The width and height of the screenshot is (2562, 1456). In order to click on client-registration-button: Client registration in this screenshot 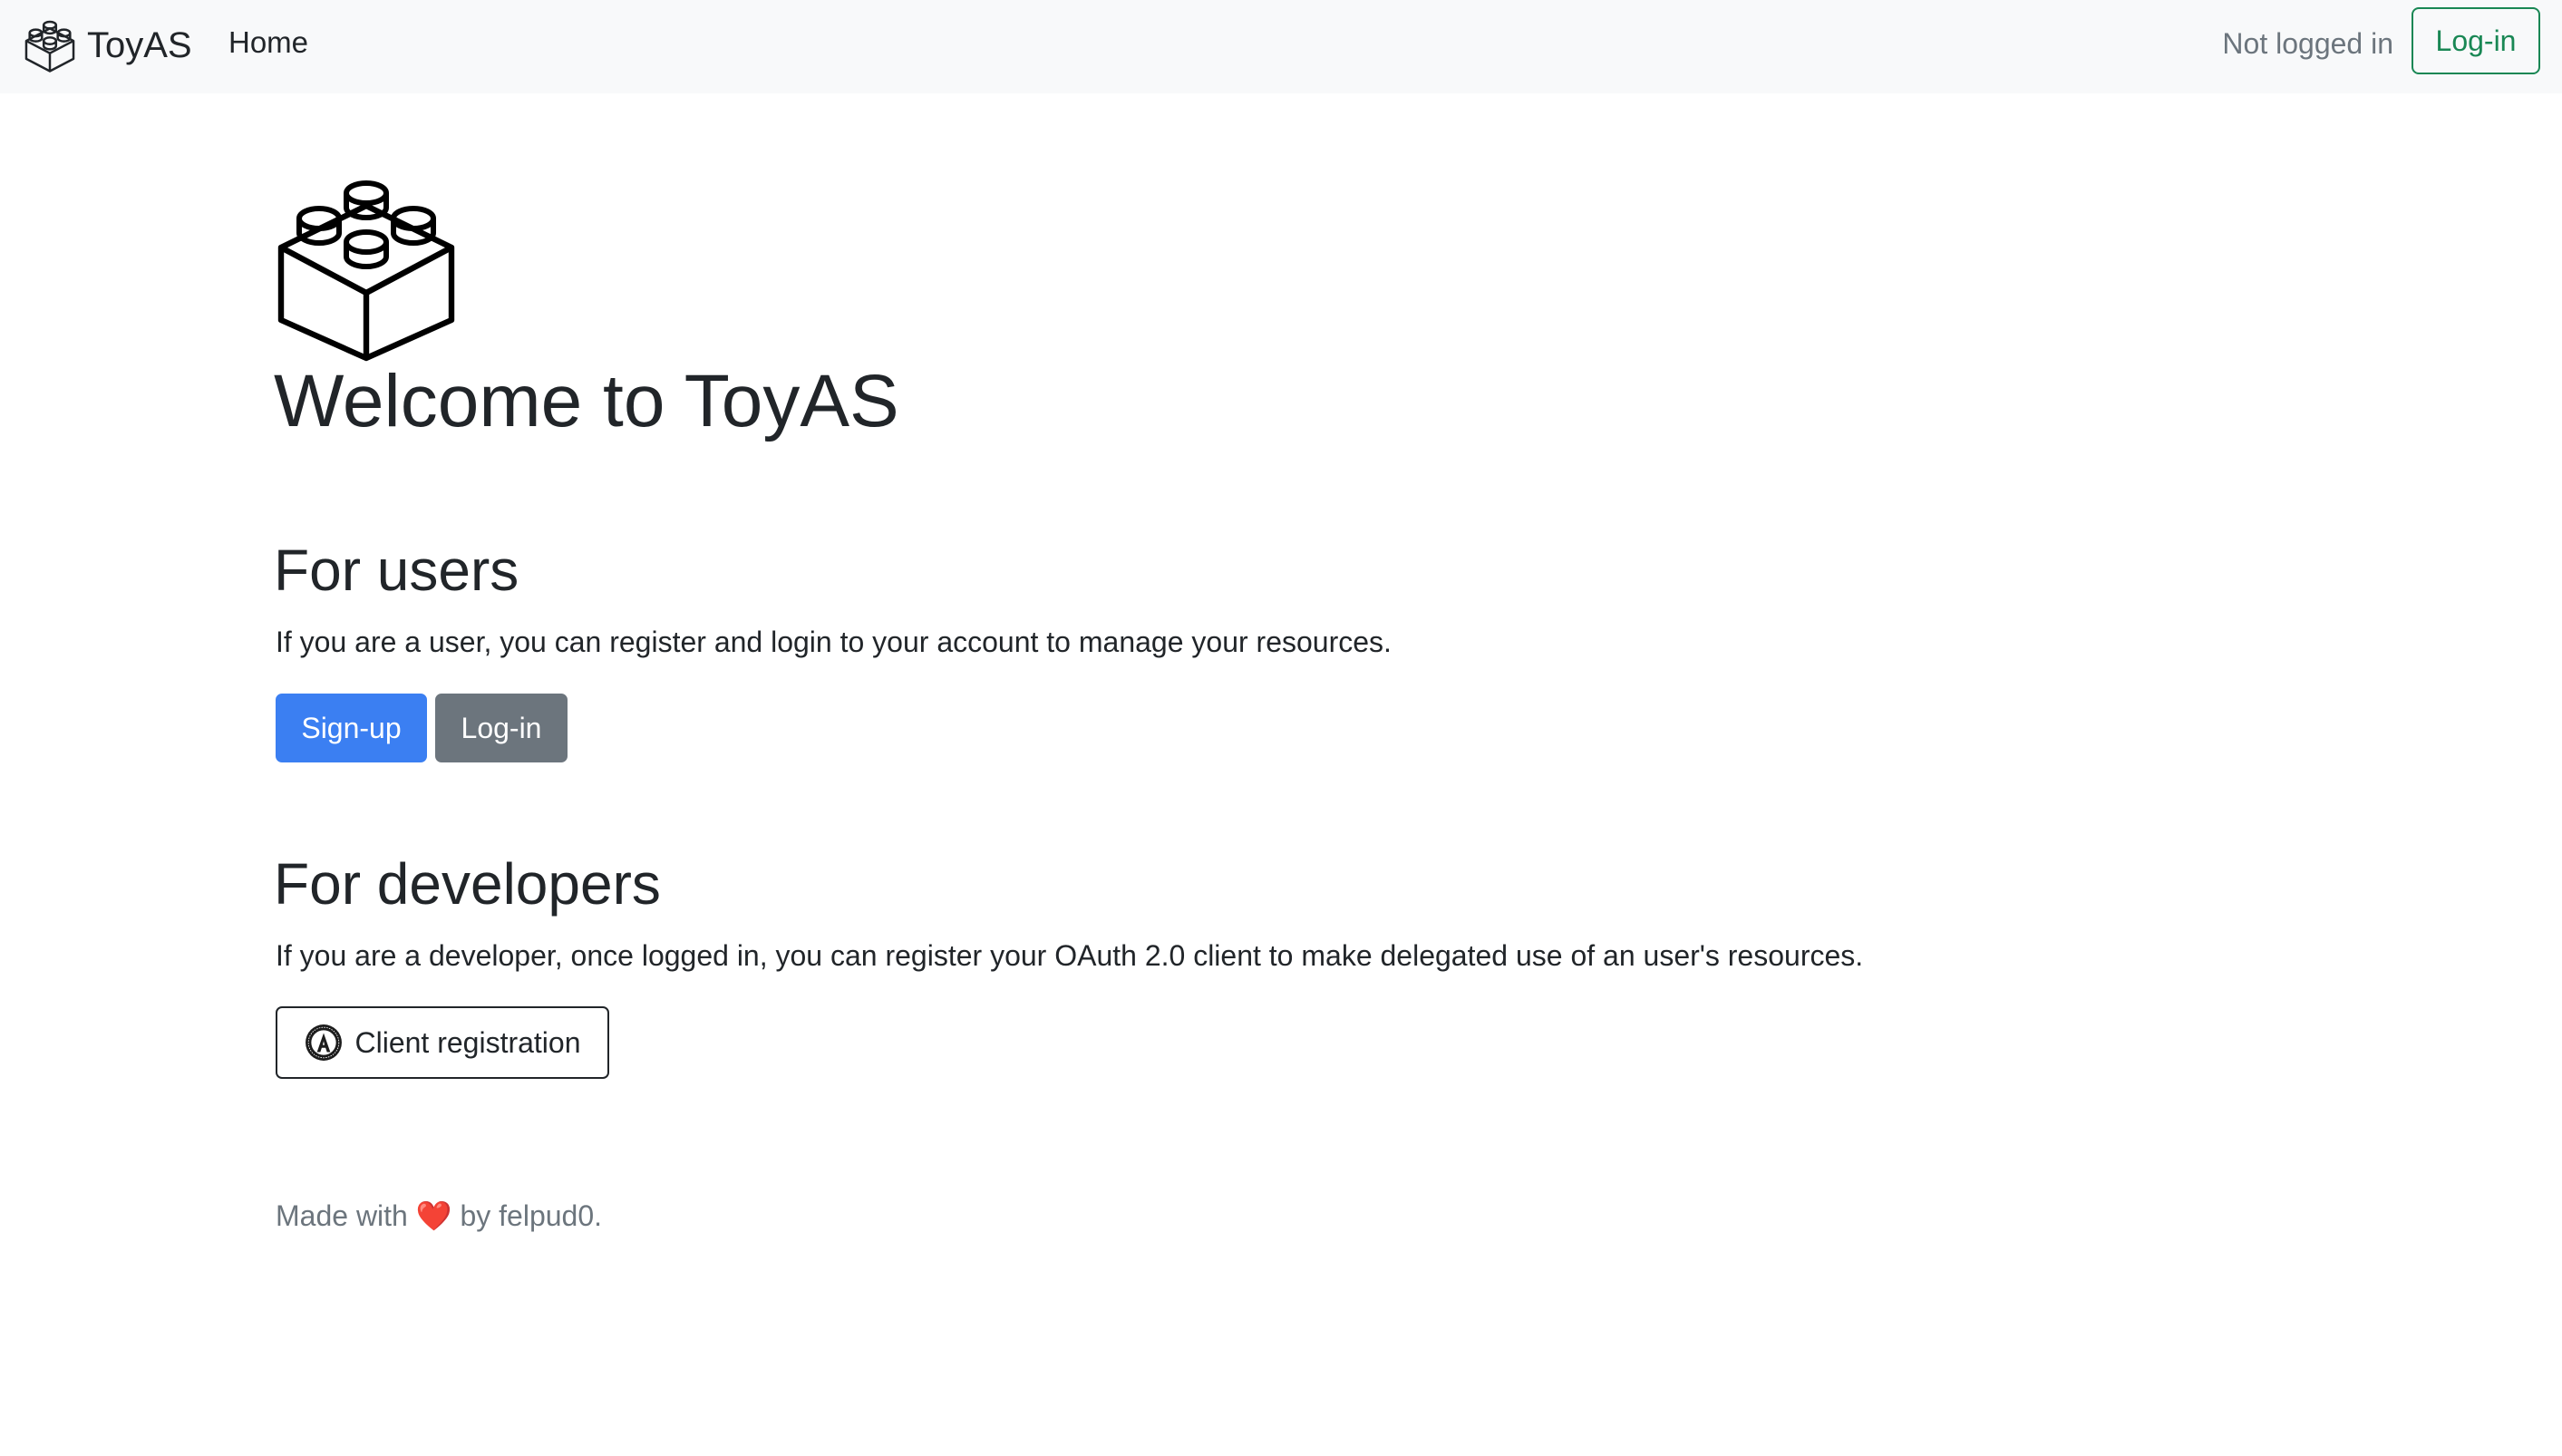, I will do `click(442, 1042)`.